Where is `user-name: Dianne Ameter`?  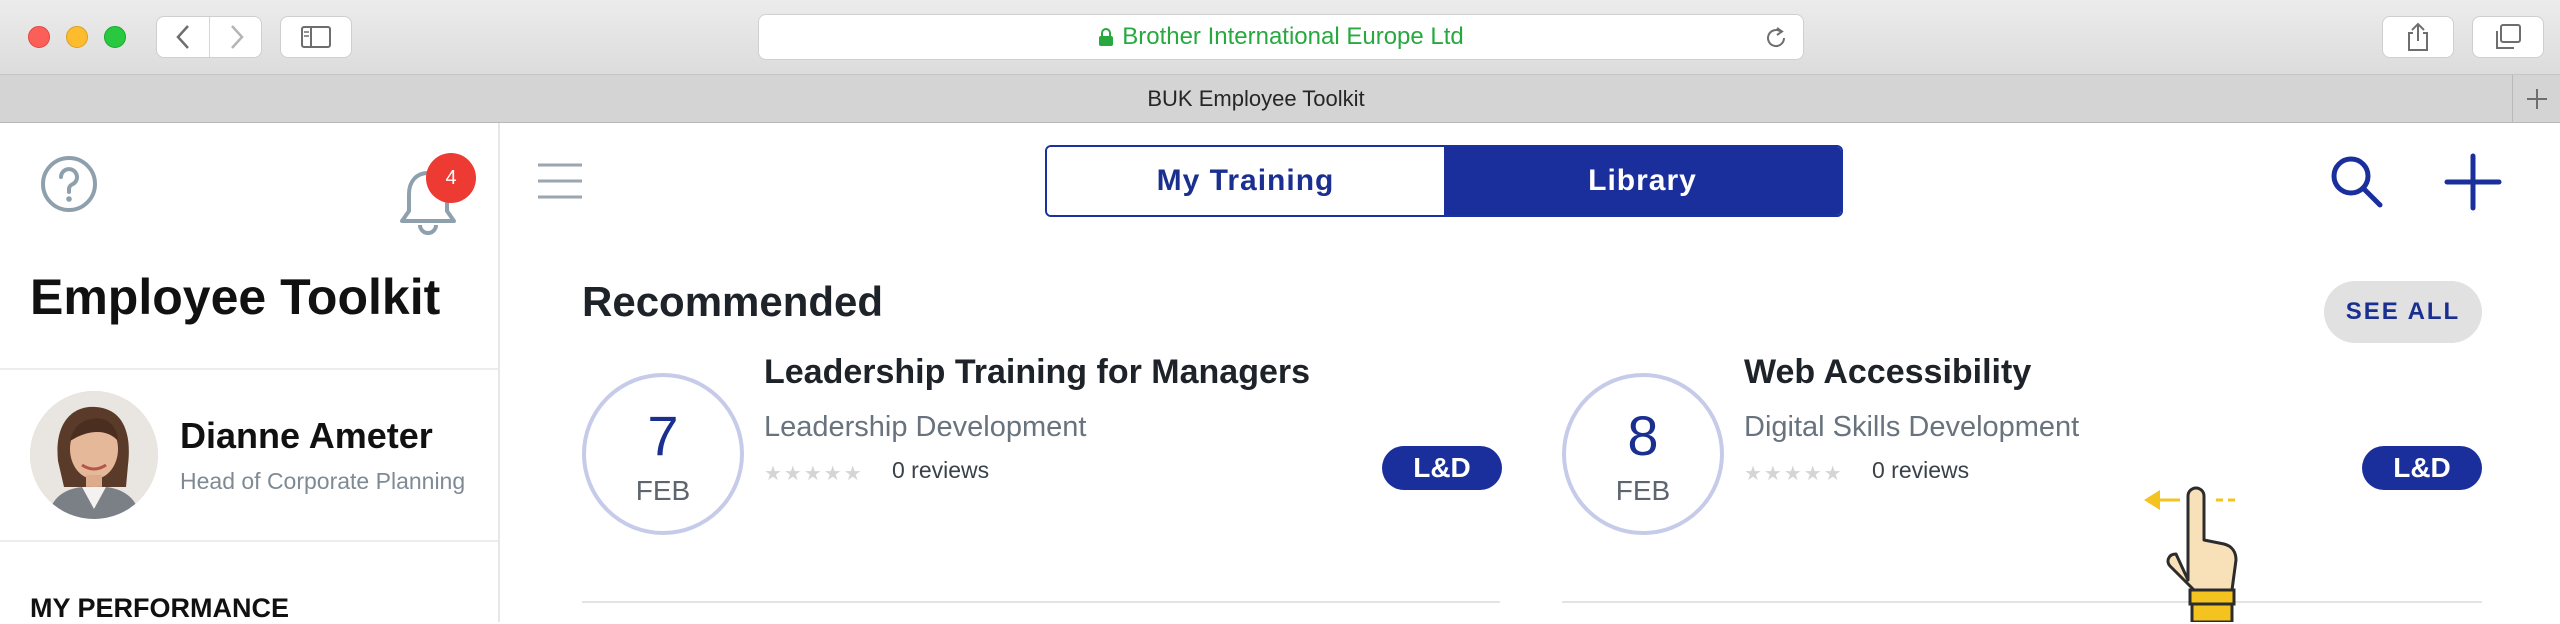
user-name: Dianne Ameter is located at coordinates (306, 435).